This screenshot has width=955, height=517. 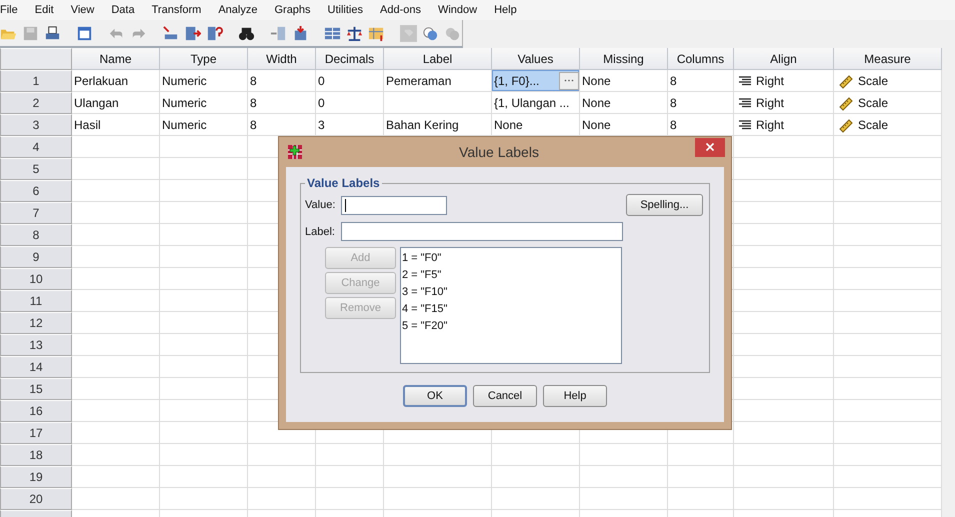 What do you see at coordinates (511, 275) in the screenshot?
I see `list-item: 2 = "F5"` at bounding box center [511, 275].